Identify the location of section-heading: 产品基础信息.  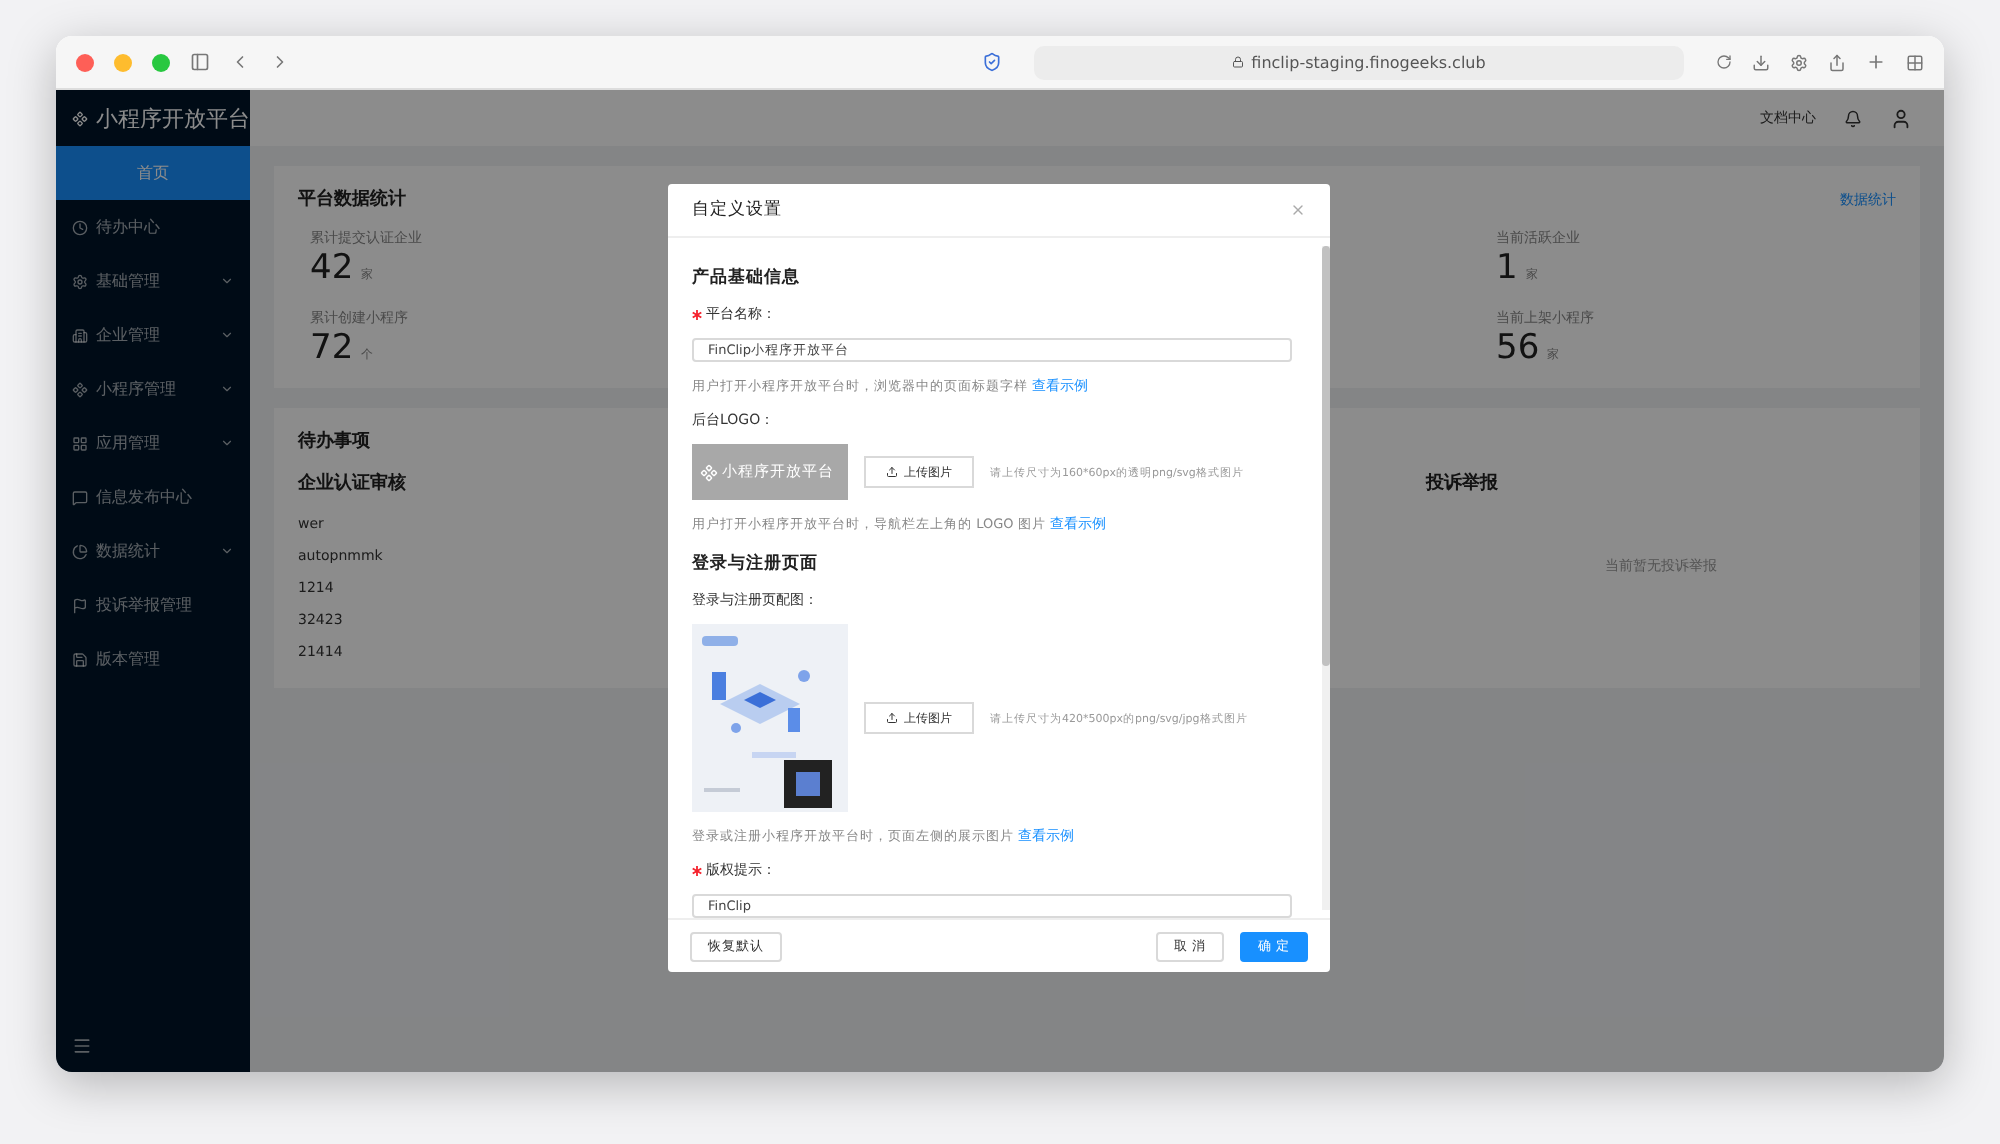
(747, 278).